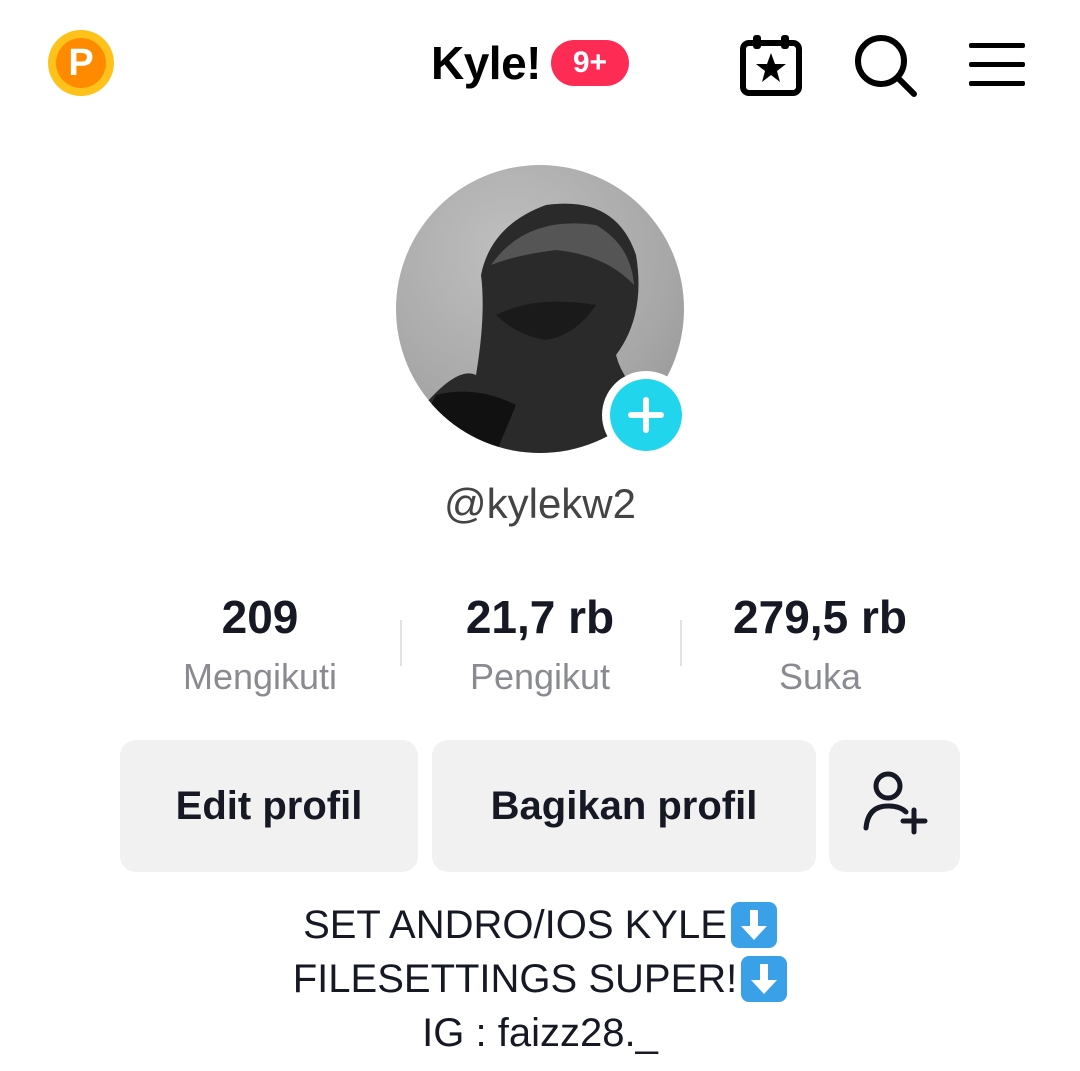  I want to click on add-person-icon, so click(895, 806).